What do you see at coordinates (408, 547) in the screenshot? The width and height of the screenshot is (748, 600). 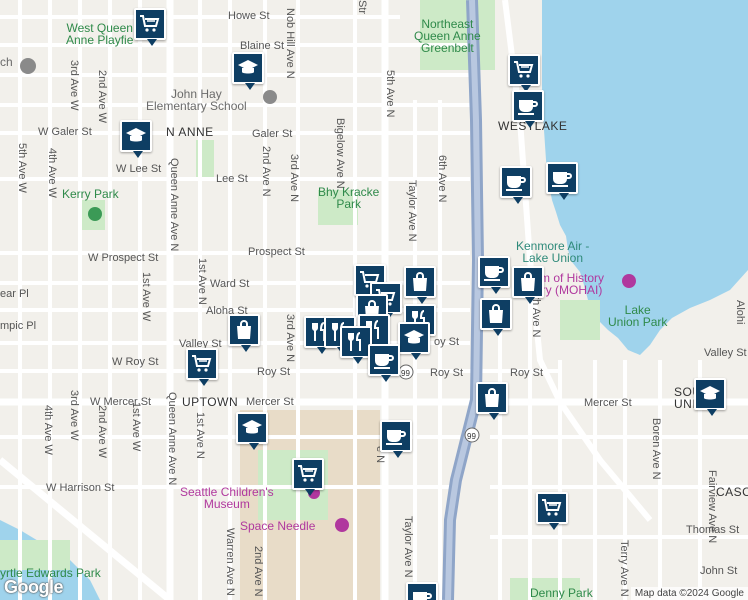 I see `avenue-label-taylor-b: Taylor Ave N` at bounding box center [408, 547].